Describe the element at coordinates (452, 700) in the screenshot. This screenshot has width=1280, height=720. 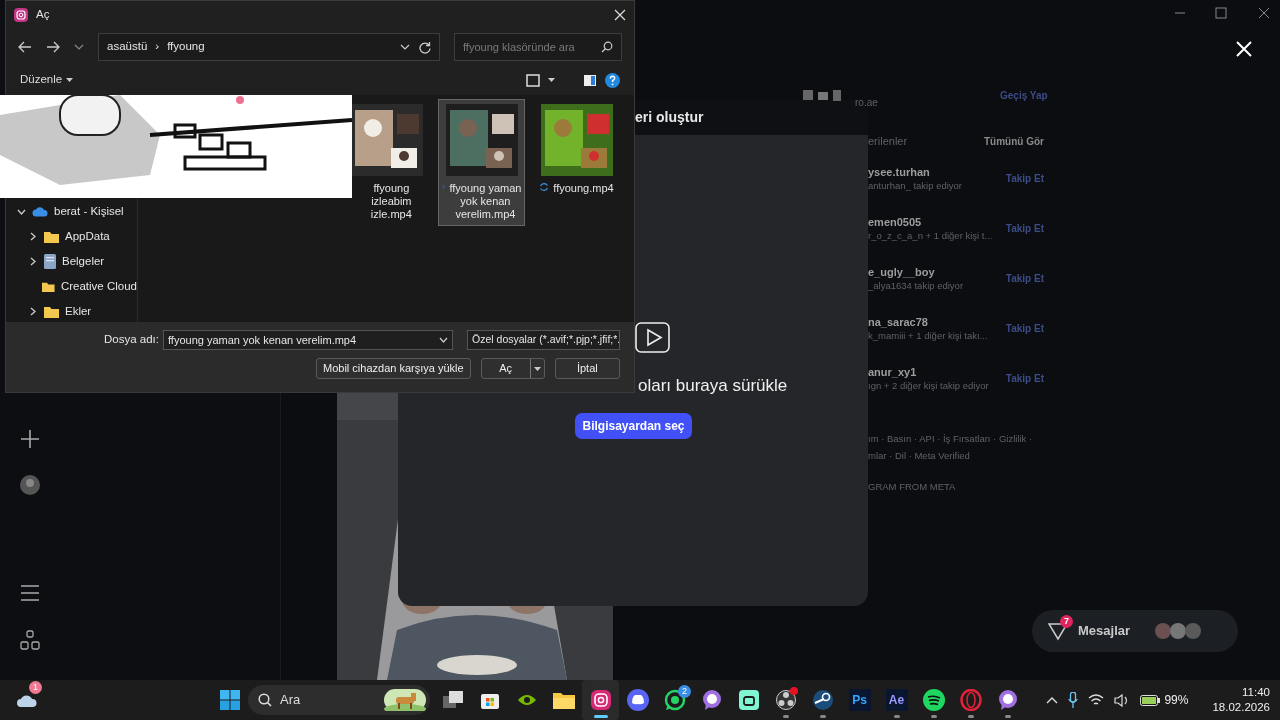
I see `windows-stack-icon` at that location.